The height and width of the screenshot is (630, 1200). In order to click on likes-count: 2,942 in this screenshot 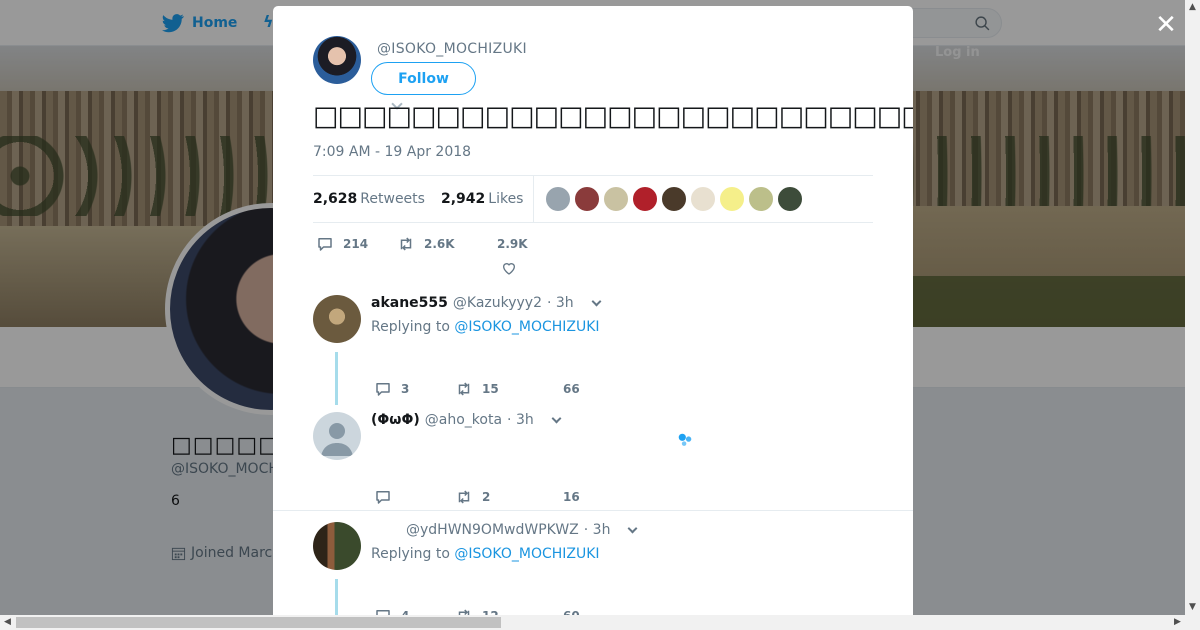, I will do `click(463, 199)`.